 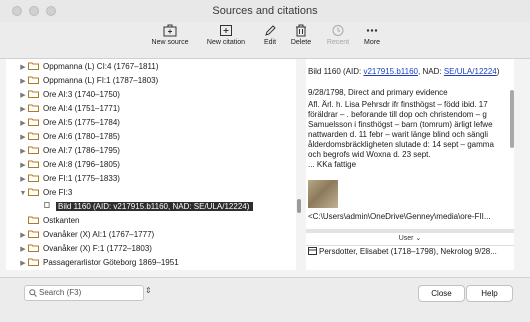 What do you see at coordinates (299, 206) in the screenshot?
I see `tree-scrollbar-thumb` at bounding box center [299, 206].